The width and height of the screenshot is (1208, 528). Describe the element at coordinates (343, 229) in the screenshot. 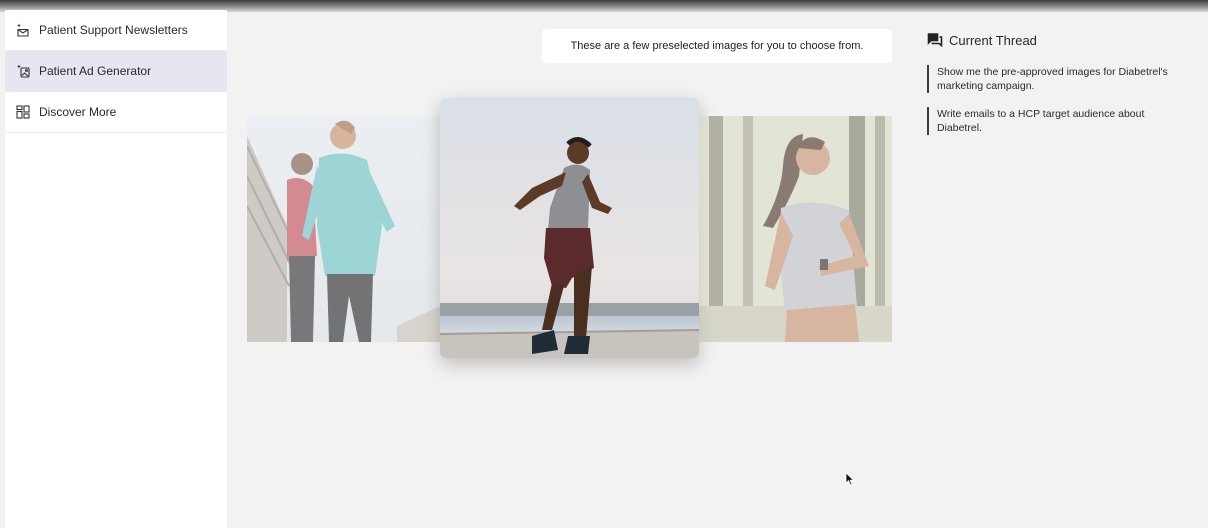

I see `two-women-running-image` at that location.